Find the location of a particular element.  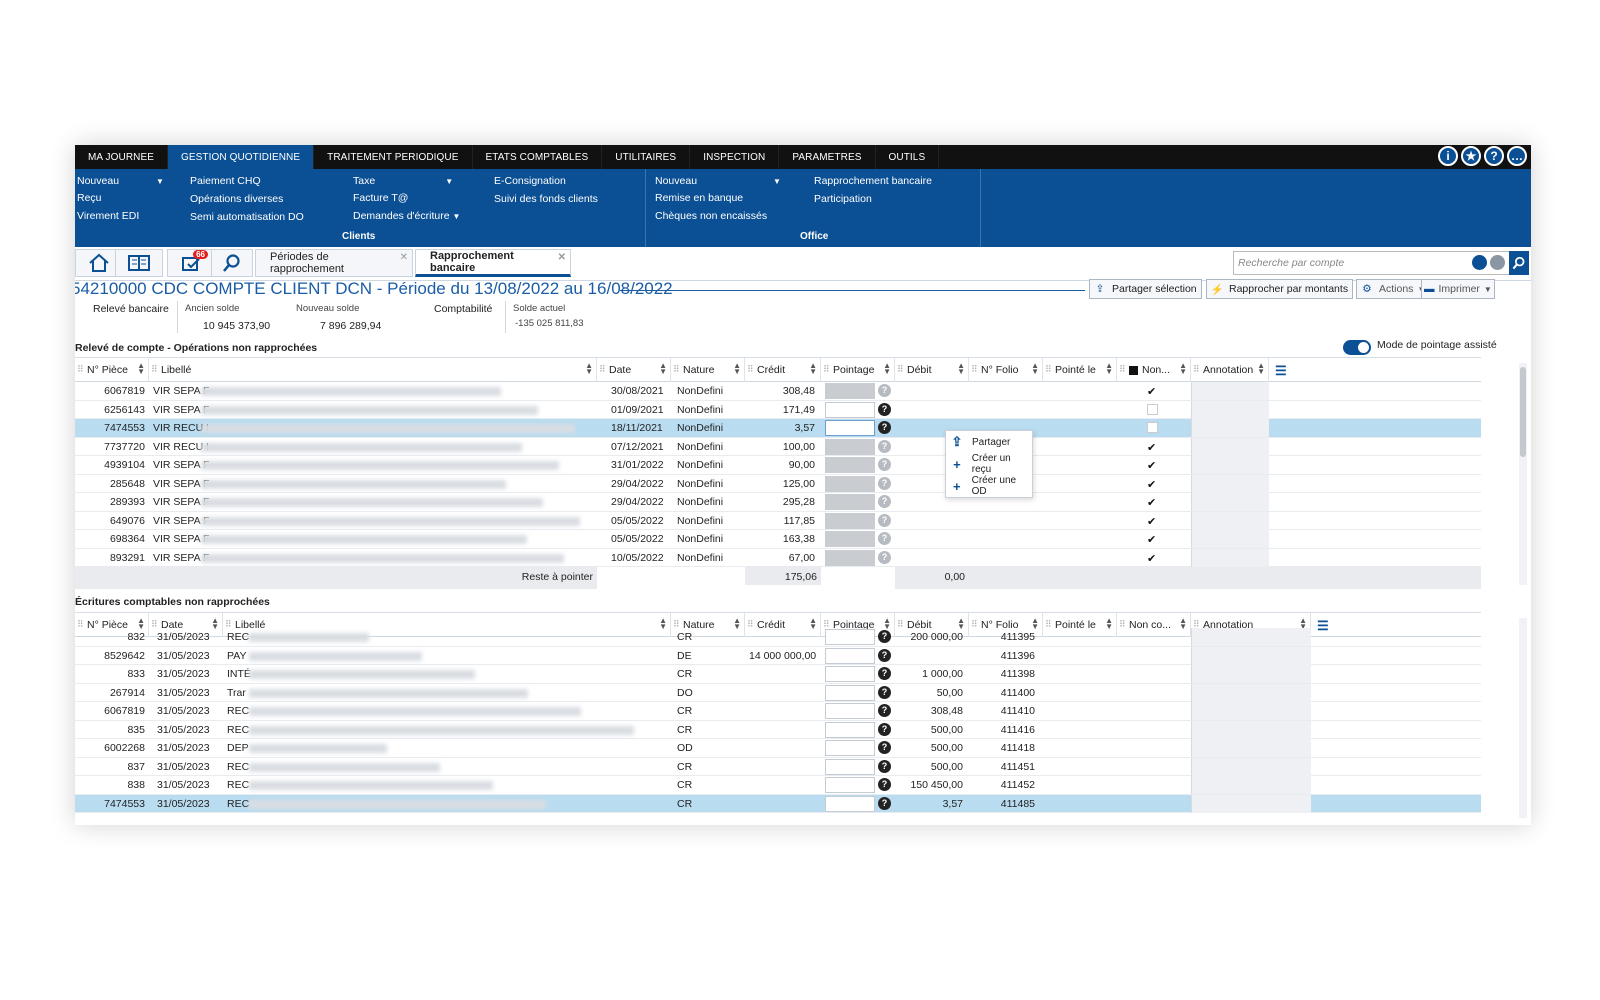

ribbon-remise-banque: Remise en banque is located at coordinates (699, 198).